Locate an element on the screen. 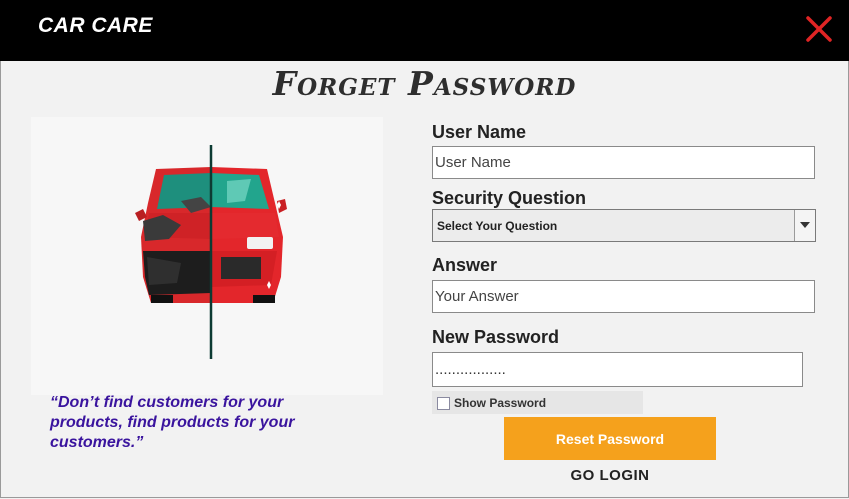  security-question-label: Security Question is located at coordinates (509, 198).